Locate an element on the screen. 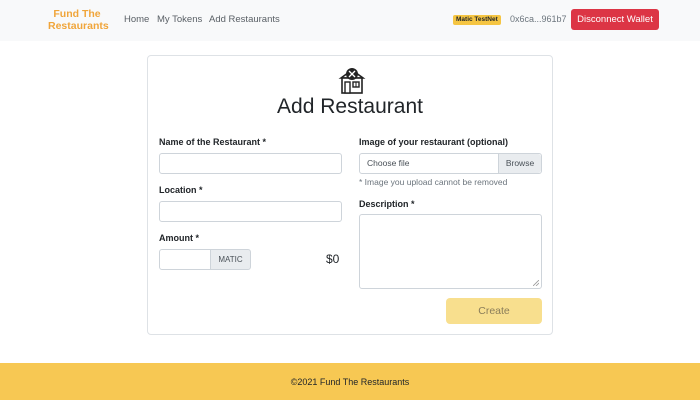  amount-unit-addon: MATIC is located at coordinates (230, 259).